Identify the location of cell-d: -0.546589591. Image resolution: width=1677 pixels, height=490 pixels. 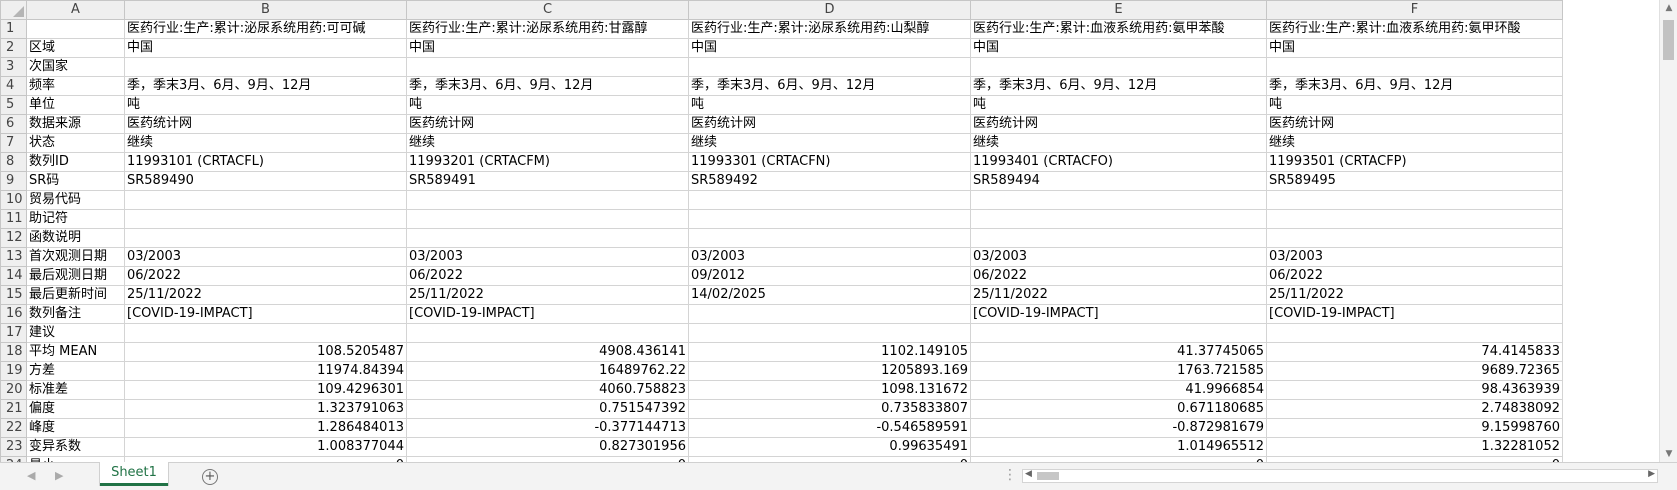
(829, 428).